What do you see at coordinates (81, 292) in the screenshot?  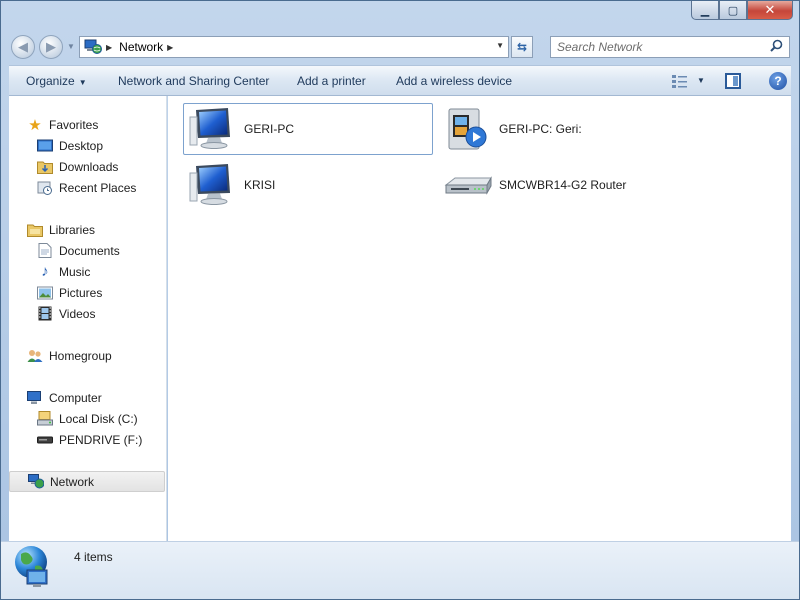 I see `sidebar-item-label: Pictures` at bounding box center [81, 292].